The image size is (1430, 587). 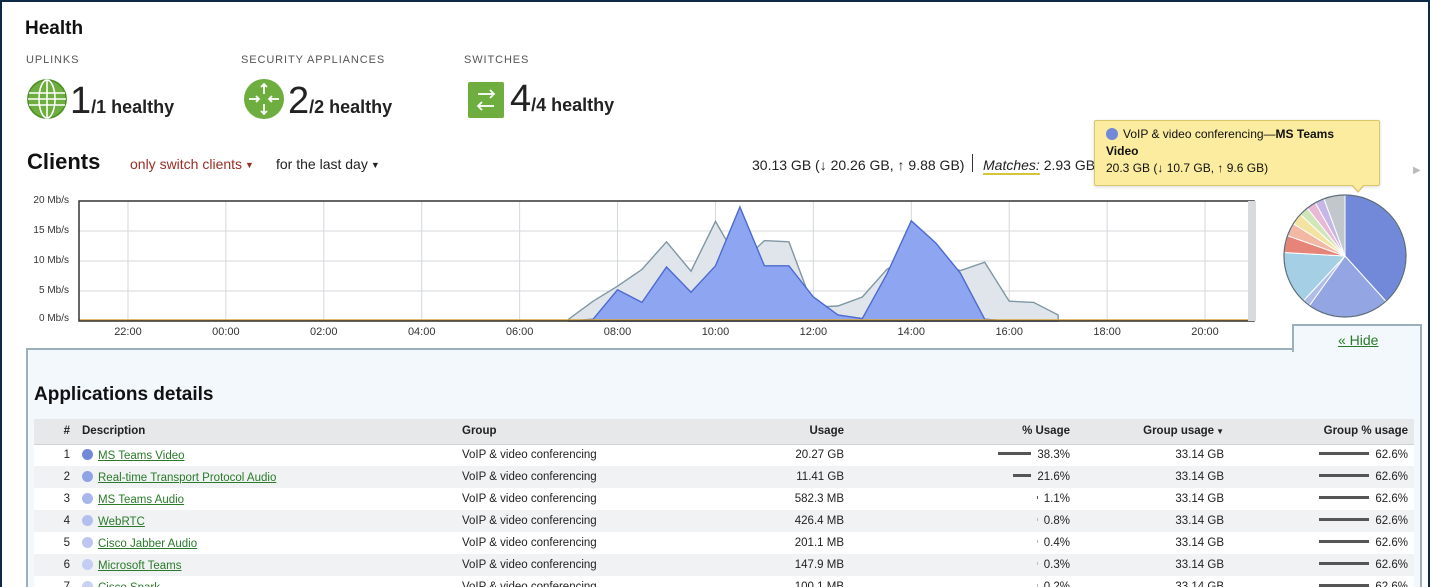 I want to click on tooltip-detail: 20.3 GB (↓ 10.7 GB, ↑ 9.6 GB), so click(x=1187, y=168).